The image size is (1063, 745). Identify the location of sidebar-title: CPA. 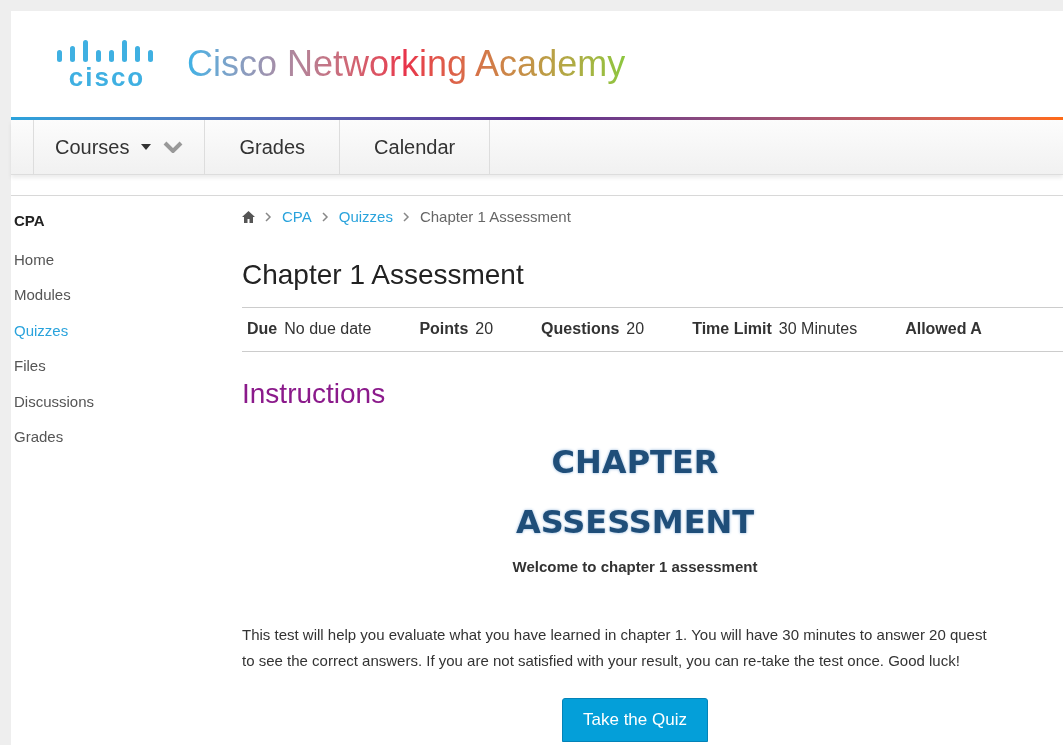
(30, 221).